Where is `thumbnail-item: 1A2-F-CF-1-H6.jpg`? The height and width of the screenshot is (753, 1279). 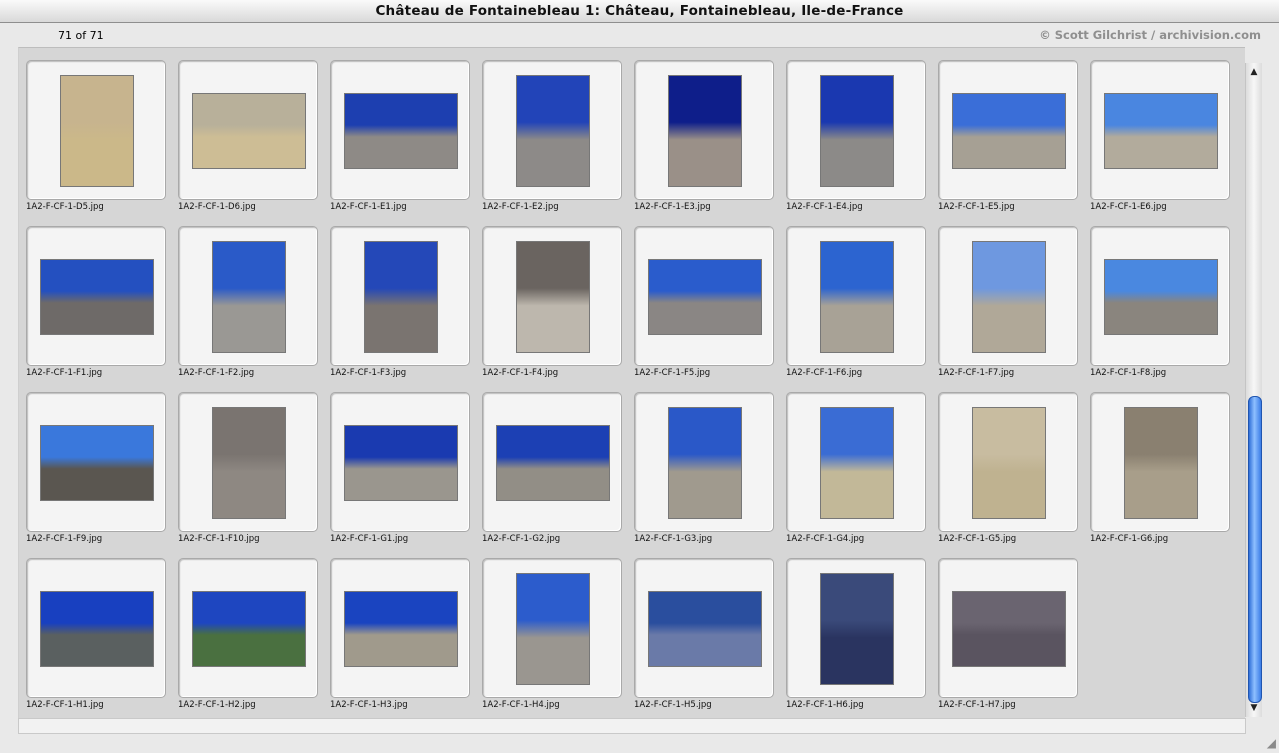
thumbnail-item: 1A2-F-CF-1-H6.jpg is located at coordinates (852, 628).